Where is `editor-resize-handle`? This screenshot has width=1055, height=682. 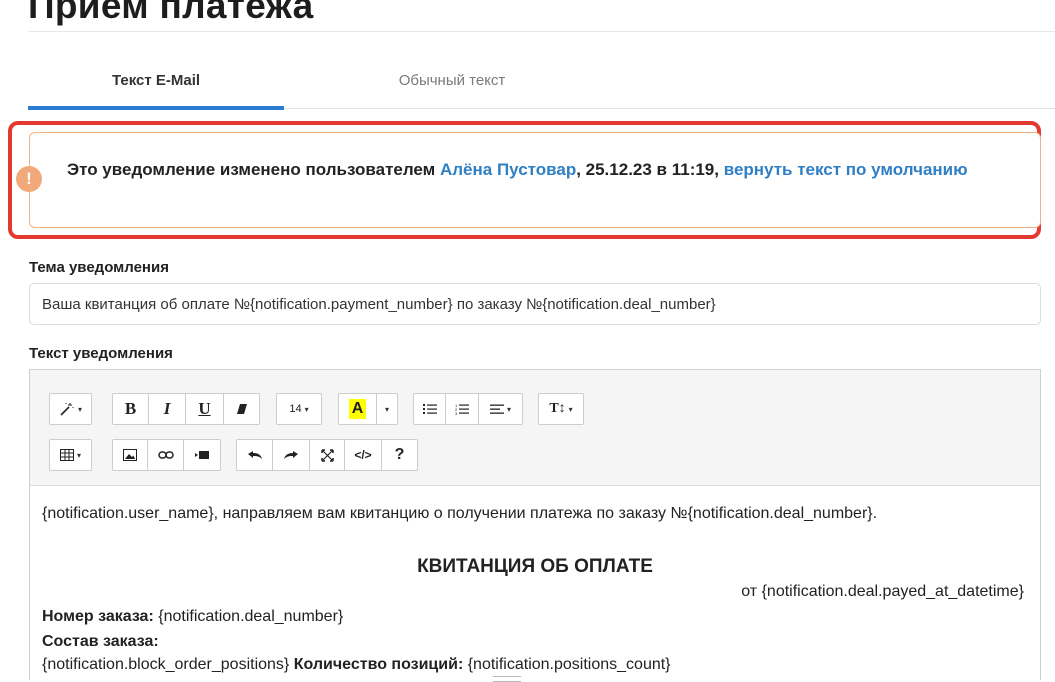 editor-resize-handle is located at coordinates (507, 679).